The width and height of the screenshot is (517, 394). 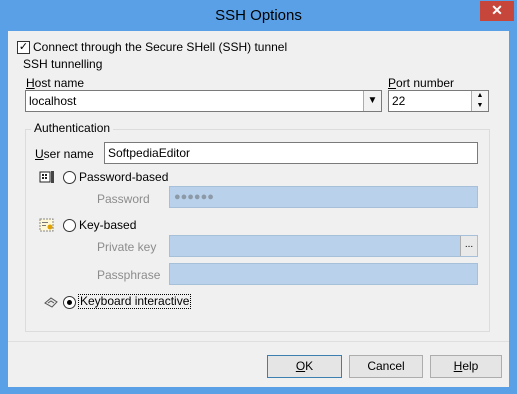 What do you see at coordinates (194, 197) in the screenshot?
I see `password-value: ●●●●●●` at bounding box center [194, 197].